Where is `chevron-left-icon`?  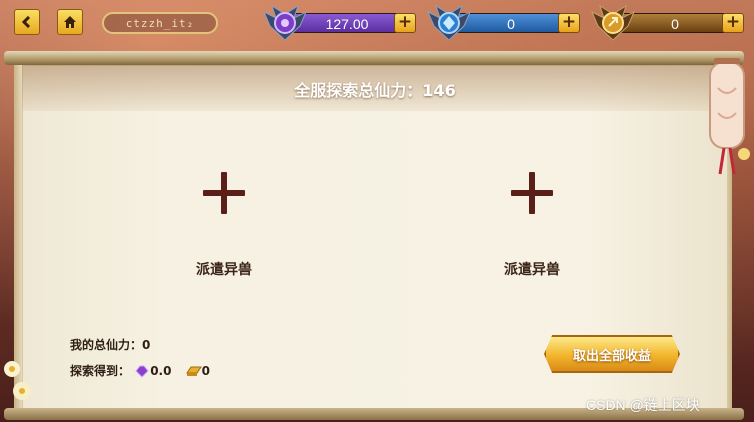 chevron-left-icon is located at coordinates (26, 22).